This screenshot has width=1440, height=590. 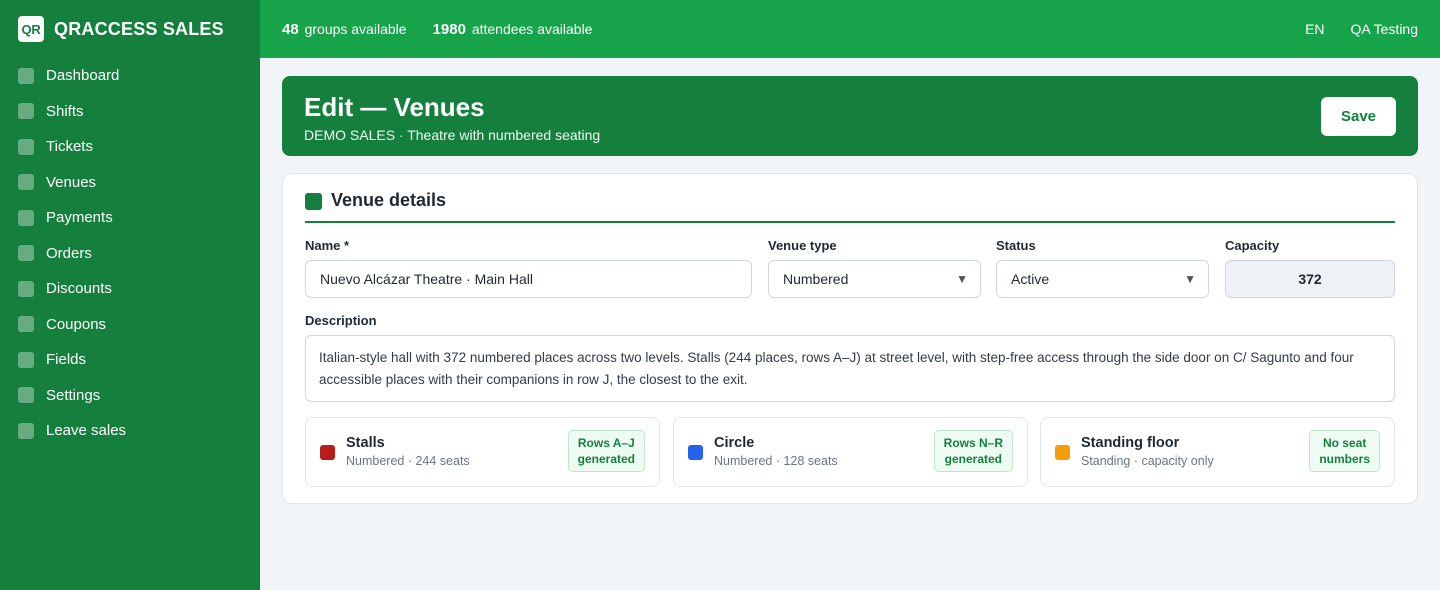 I want to click on badge-line: Rows N–R, so click(x=973, y=443).